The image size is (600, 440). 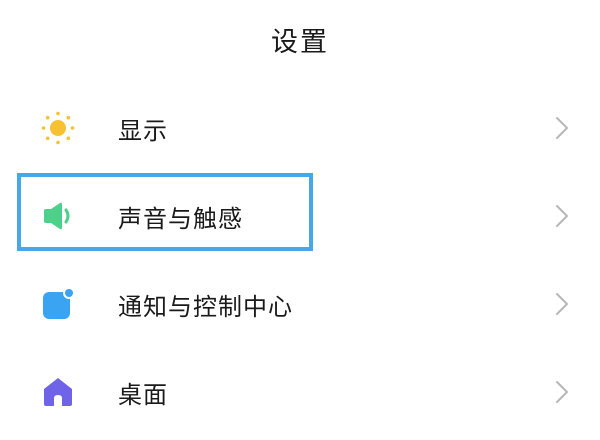 What do you see at coordinates (300, 42) in the screenshot?
I see `page-title: 设置` at bounding box center [300, 42].